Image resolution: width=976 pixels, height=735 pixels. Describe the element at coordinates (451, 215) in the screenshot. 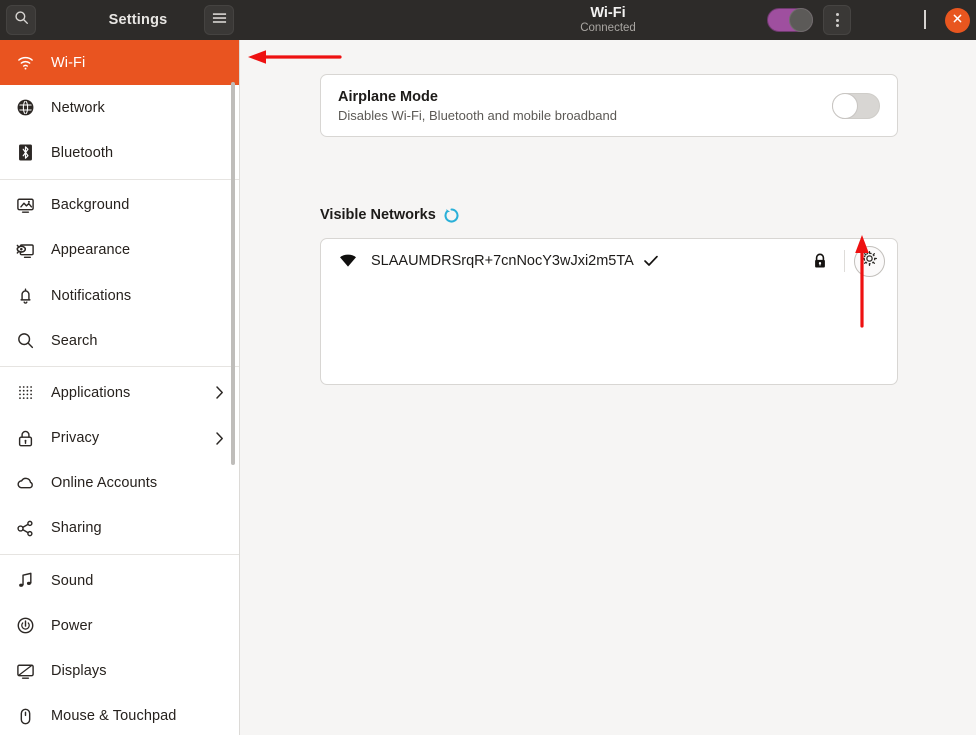

I see `loading-spinner-icon` at that location.